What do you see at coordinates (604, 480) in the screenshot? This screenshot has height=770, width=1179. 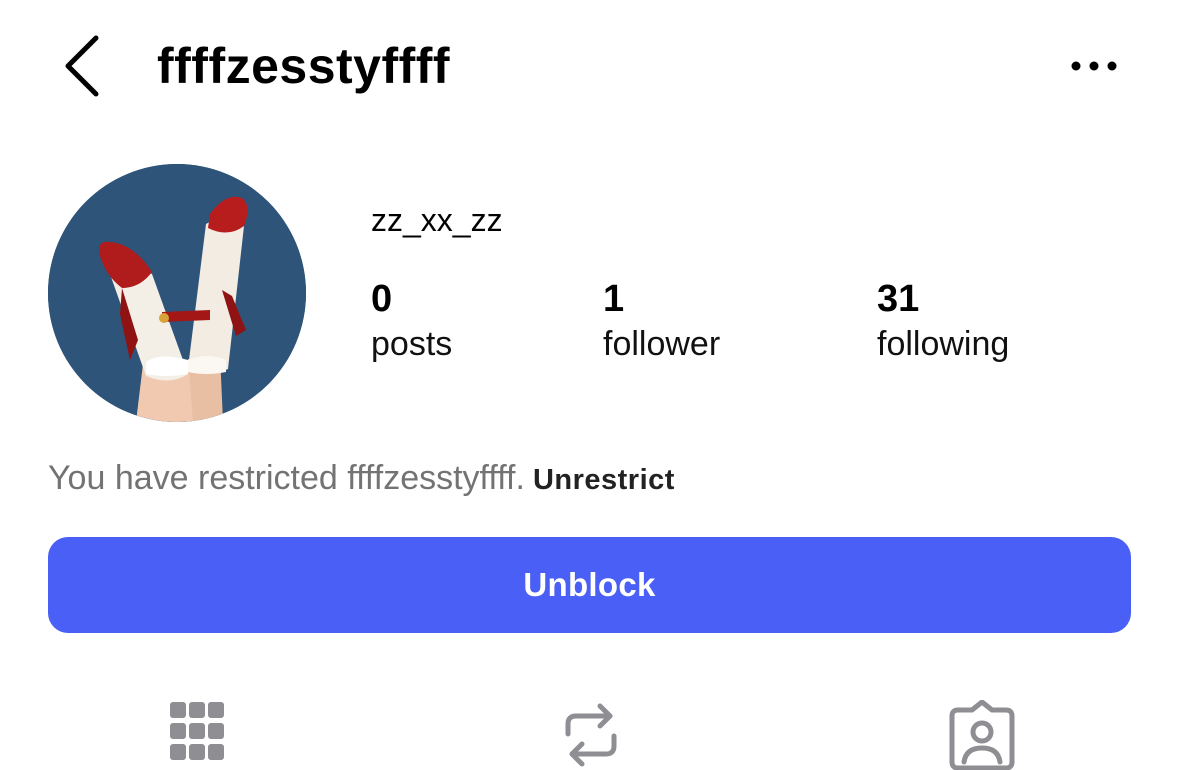 I see `unrestrict-link: Unrestrict` at bounding box center [604, 480].